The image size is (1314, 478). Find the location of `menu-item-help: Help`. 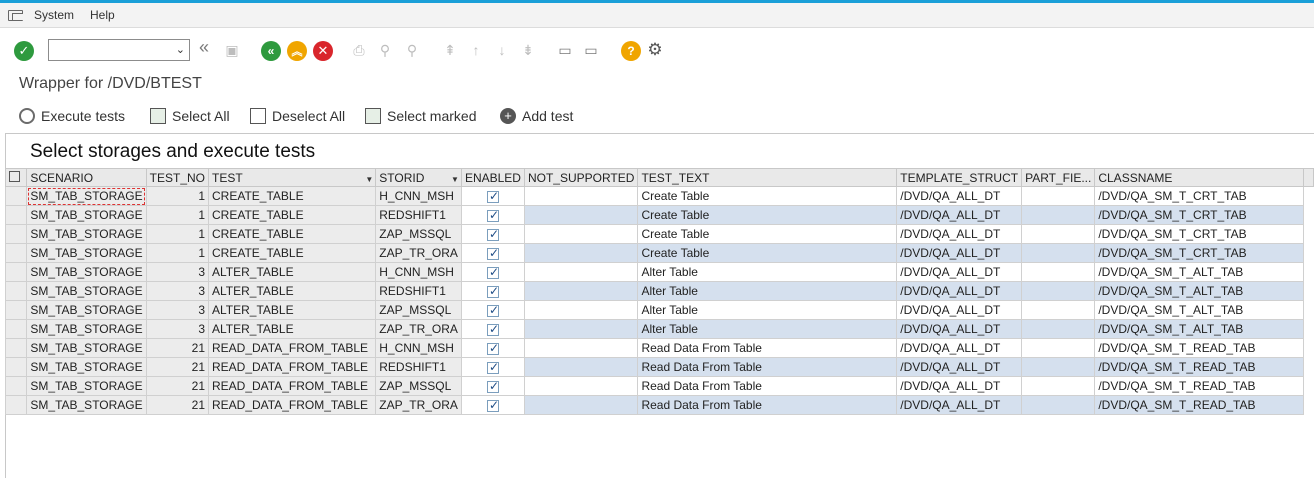

menu-item-help: Help is located at coordinates (102, 15).